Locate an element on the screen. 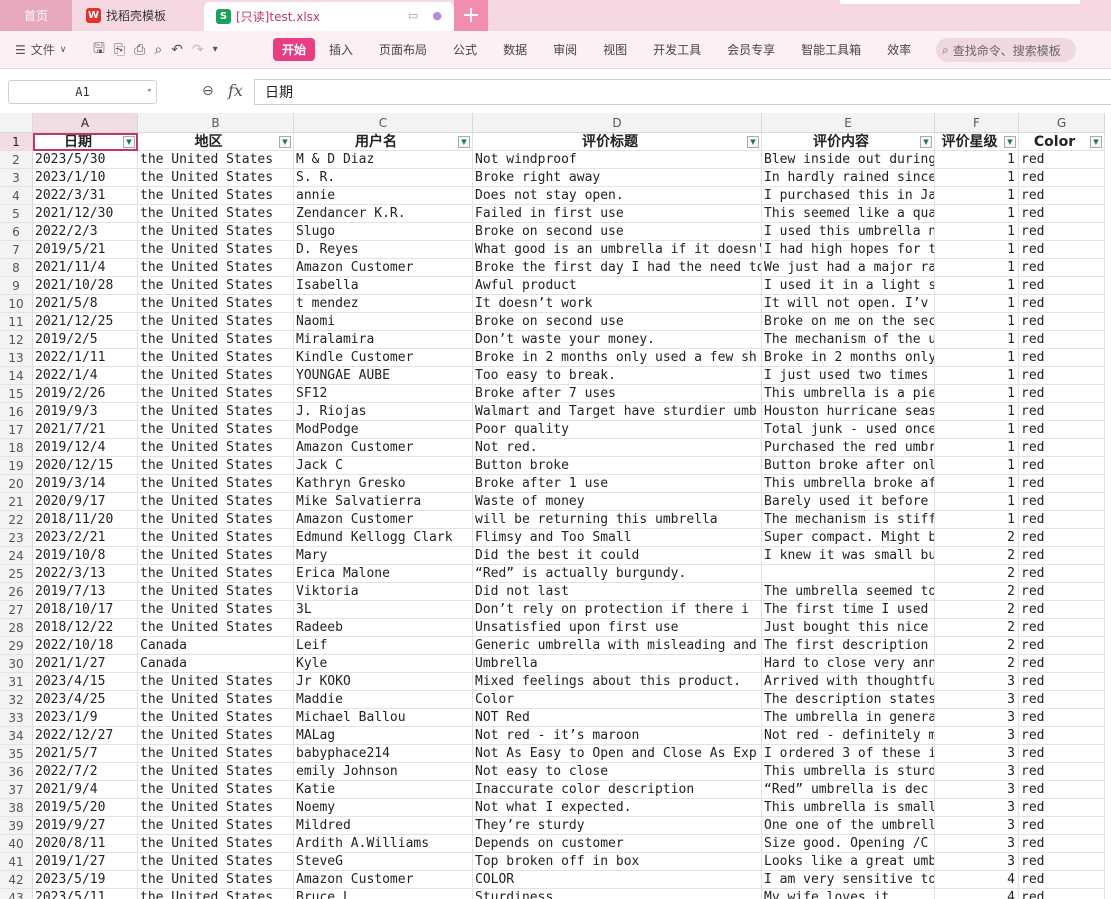 The image size is (1111, 899). row-header: 9 is located at coordinates (16, 286).